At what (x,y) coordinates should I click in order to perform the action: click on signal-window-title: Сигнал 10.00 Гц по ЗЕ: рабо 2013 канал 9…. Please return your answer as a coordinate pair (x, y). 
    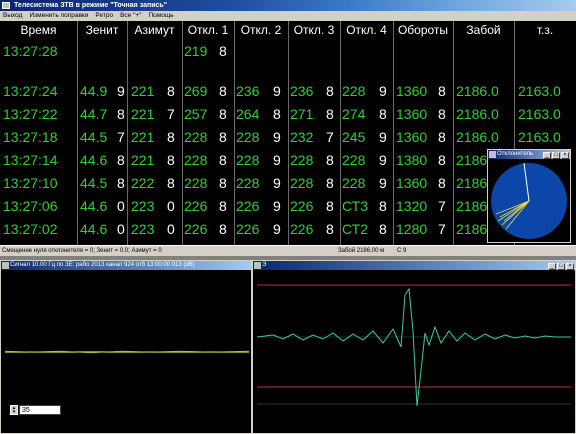
    Looking at the image, I should click on (126, 265).